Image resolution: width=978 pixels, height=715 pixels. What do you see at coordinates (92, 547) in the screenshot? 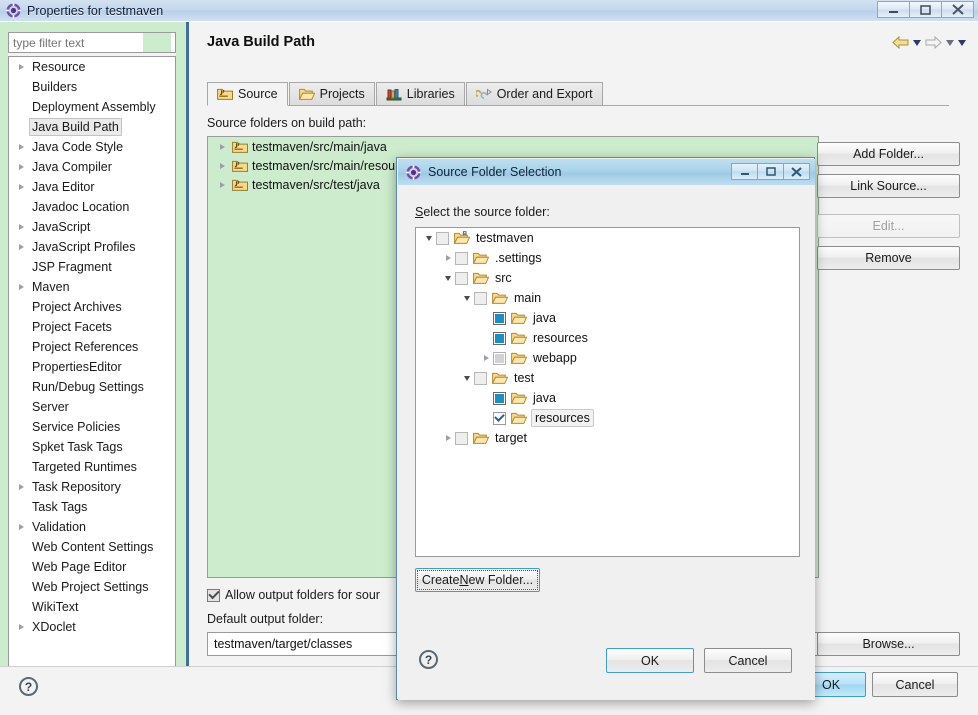
I see `sidebar-item-web-content-settings: Web Content Settings` at bounding box center [92, 547].